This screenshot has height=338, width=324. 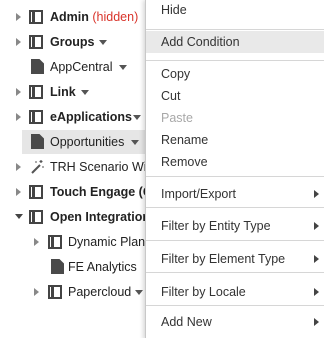 I want to click on tree-item-label: eApplications, so click(x=91, y=117).